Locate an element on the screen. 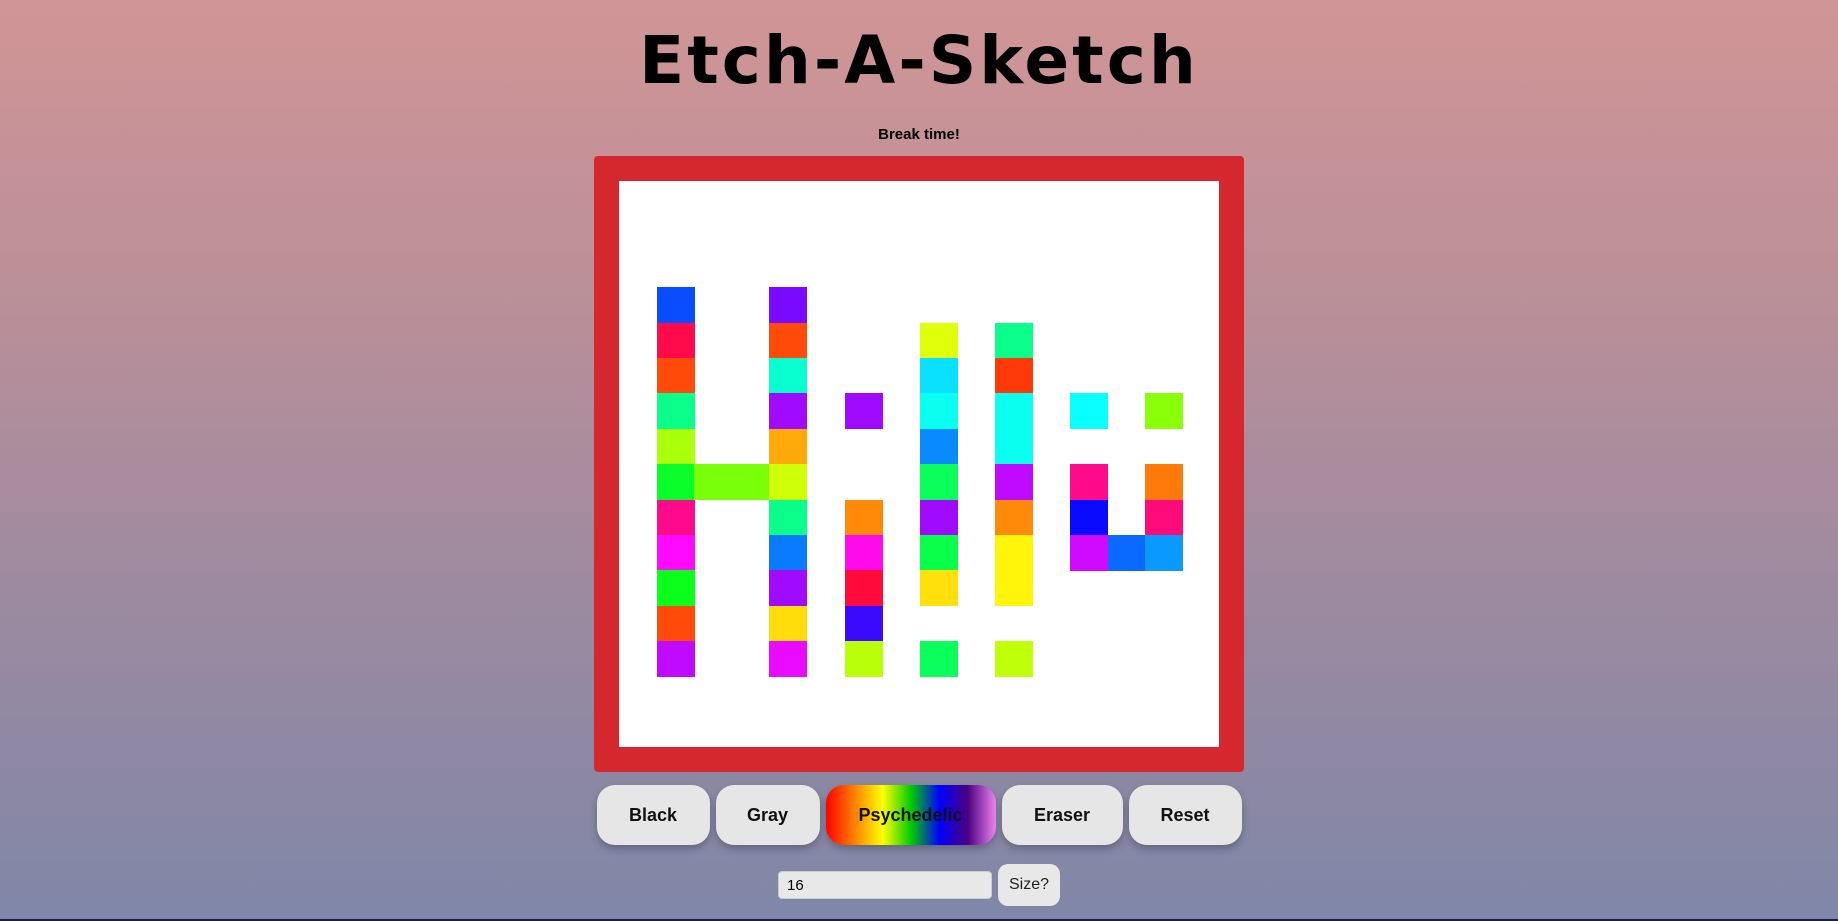 This screenshot has height=921, width=1838. grid-size-controls: Size? is located at coordinates (919, 885).